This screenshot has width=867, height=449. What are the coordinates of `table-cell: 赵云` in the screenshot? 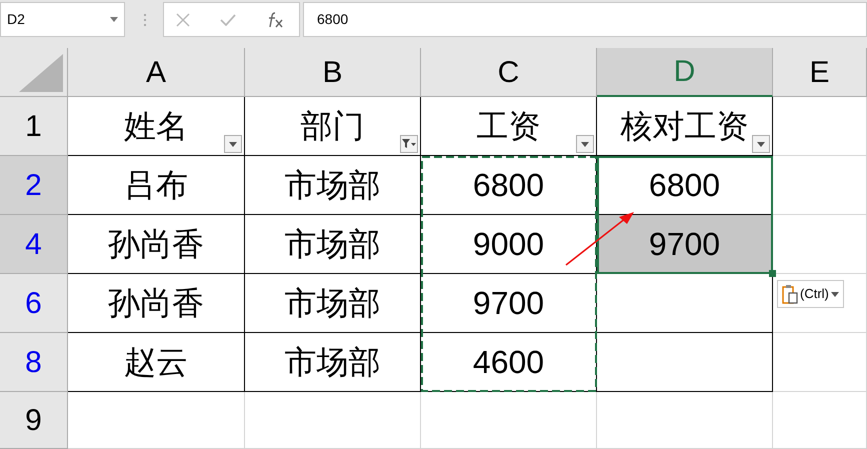 It's located at (156, 362).